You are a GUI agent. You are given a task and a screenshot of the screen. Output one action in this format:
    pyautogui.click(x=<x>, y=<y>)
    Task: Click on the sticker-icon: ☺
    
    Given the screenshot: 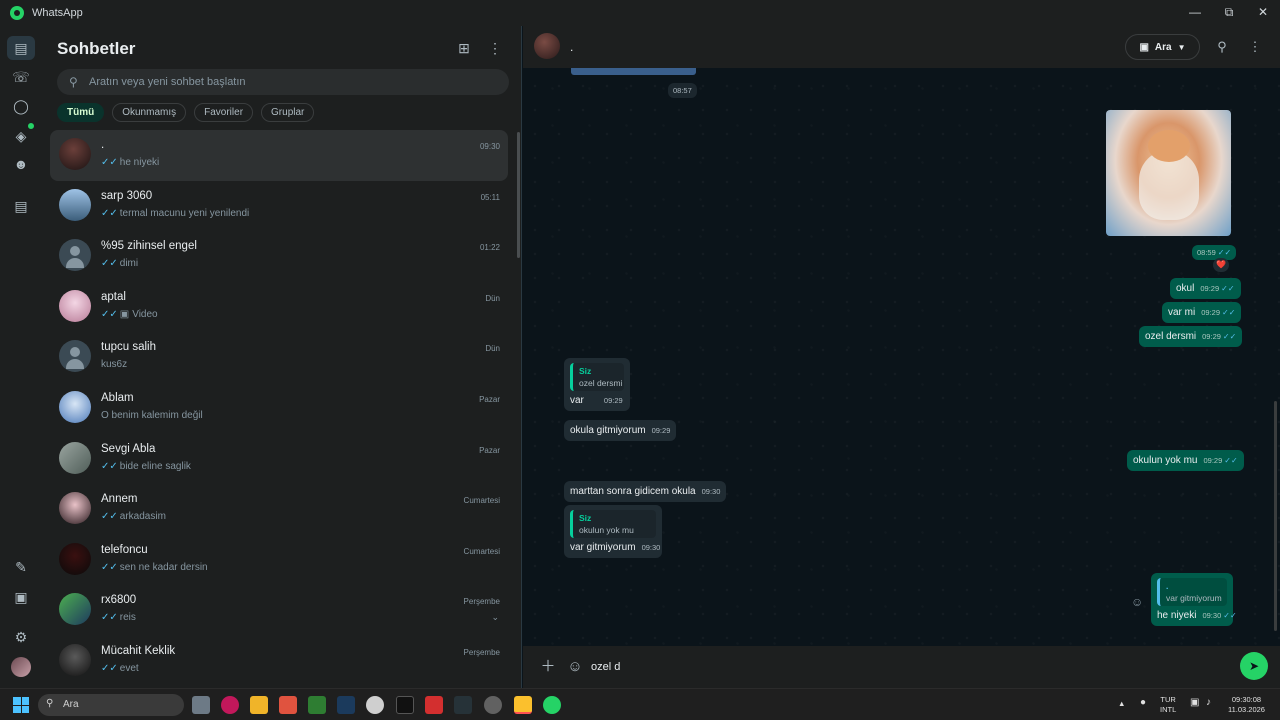 What is the action you would take?
    pyautogui.click(x=575, y=667)
    